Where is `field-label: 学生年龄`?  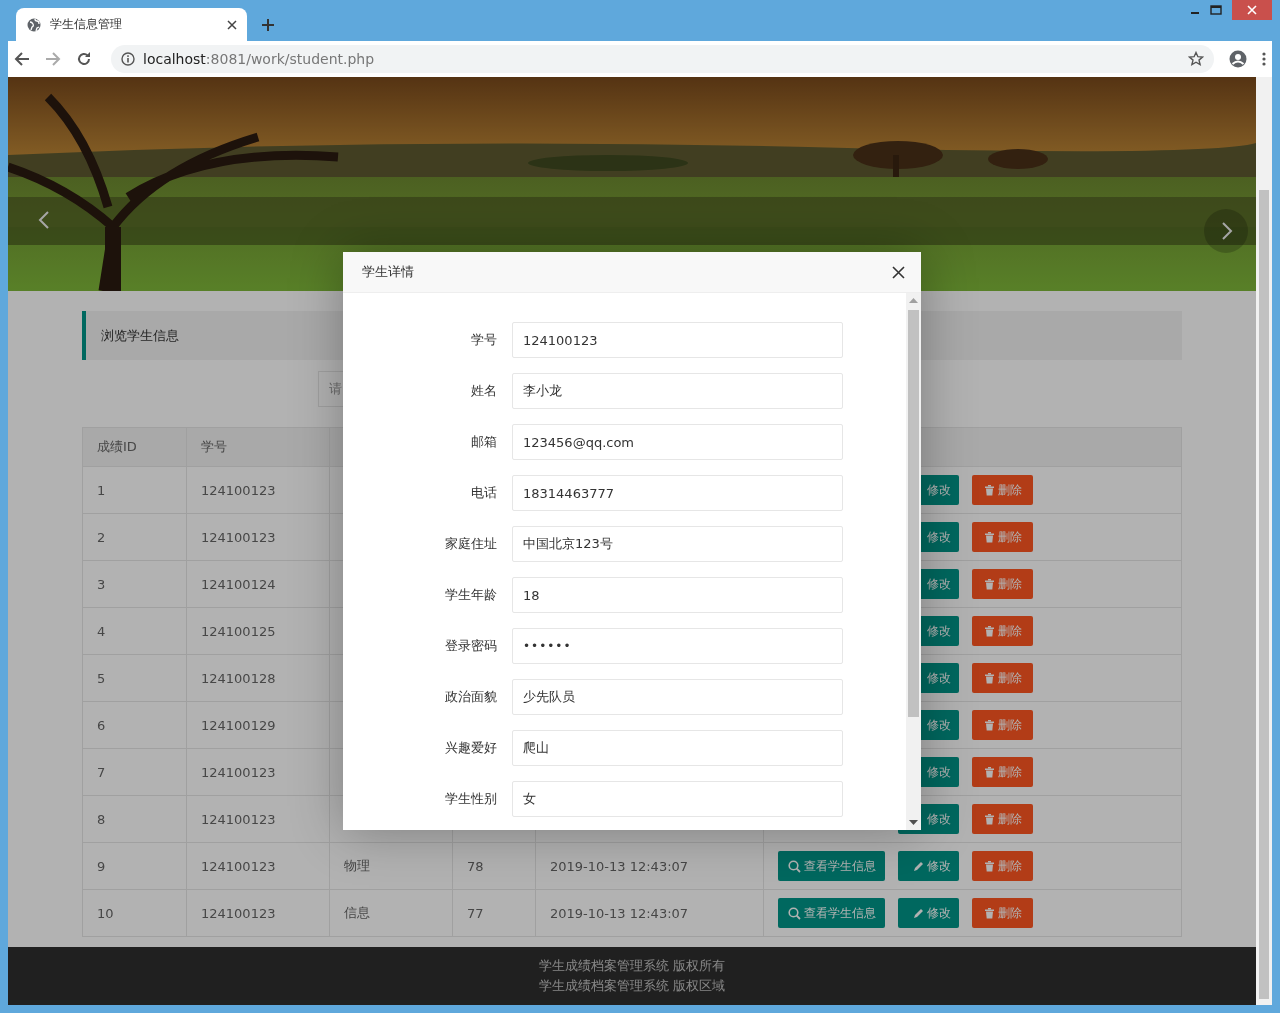 field-label: 学生年龄 is located at coordinates (470, 595).